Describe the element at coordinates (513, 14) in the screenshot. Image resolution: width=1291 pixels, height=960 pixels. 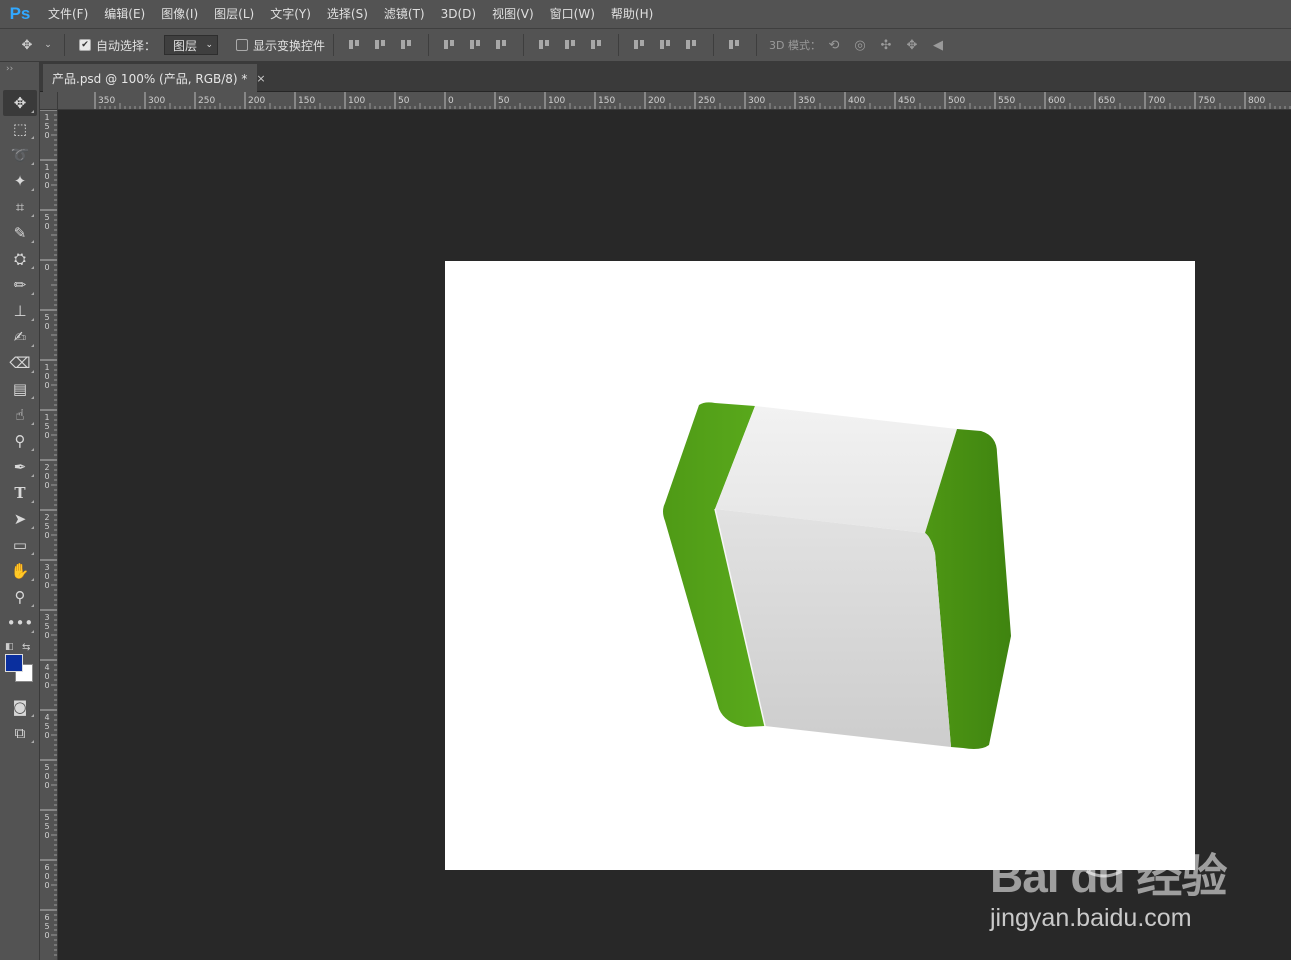
I see `menu-view: 视图(V)` at that location.